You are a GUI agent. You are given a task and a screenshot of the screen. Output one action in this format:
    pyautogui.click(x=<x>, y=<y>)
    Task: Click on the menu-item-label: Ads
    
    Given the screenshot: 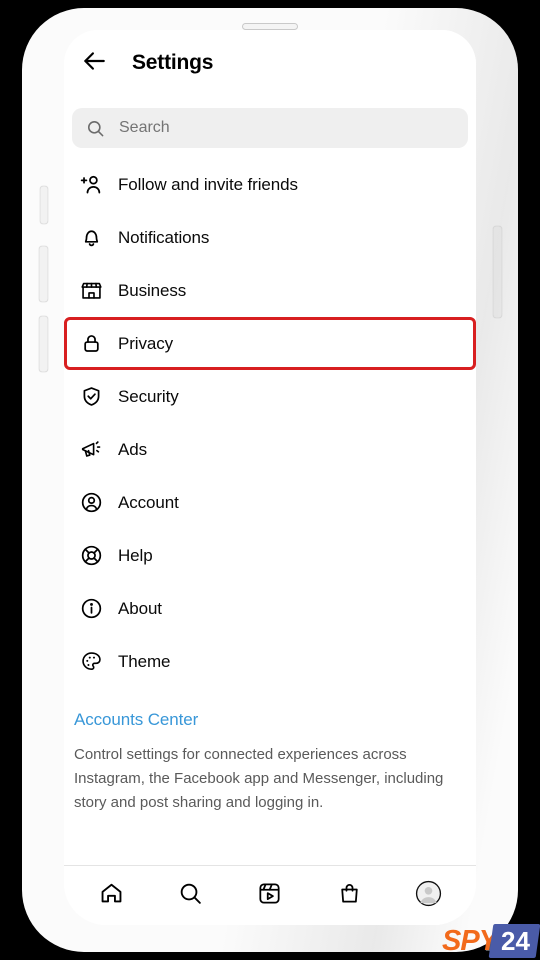 What is the action you would take?
    pyautogui.click(x=132, y=449)
    